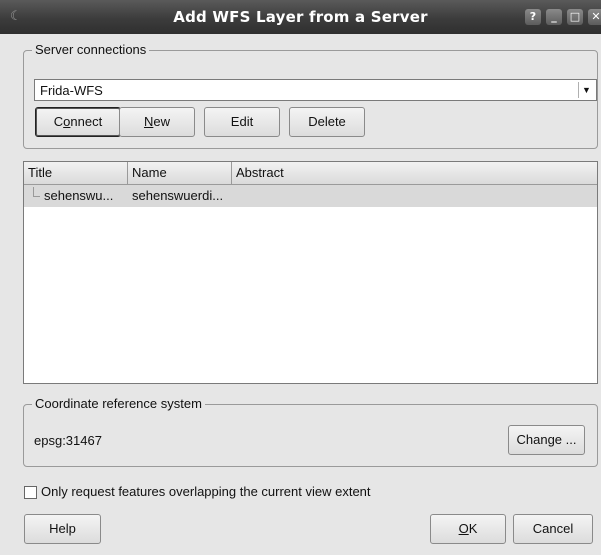 This screenshot has width=601, height=555. Describe the element at coordinates (78, 122) in the screenshot. I see `connect-button: Connect` at that location.